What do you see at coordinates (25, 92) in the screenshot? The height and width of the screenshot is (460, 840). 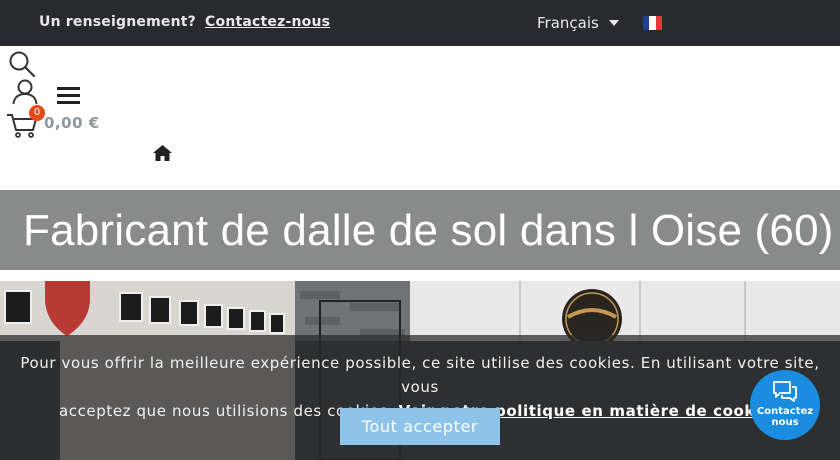 I see `user-icon` at bounding box center [25, 92].